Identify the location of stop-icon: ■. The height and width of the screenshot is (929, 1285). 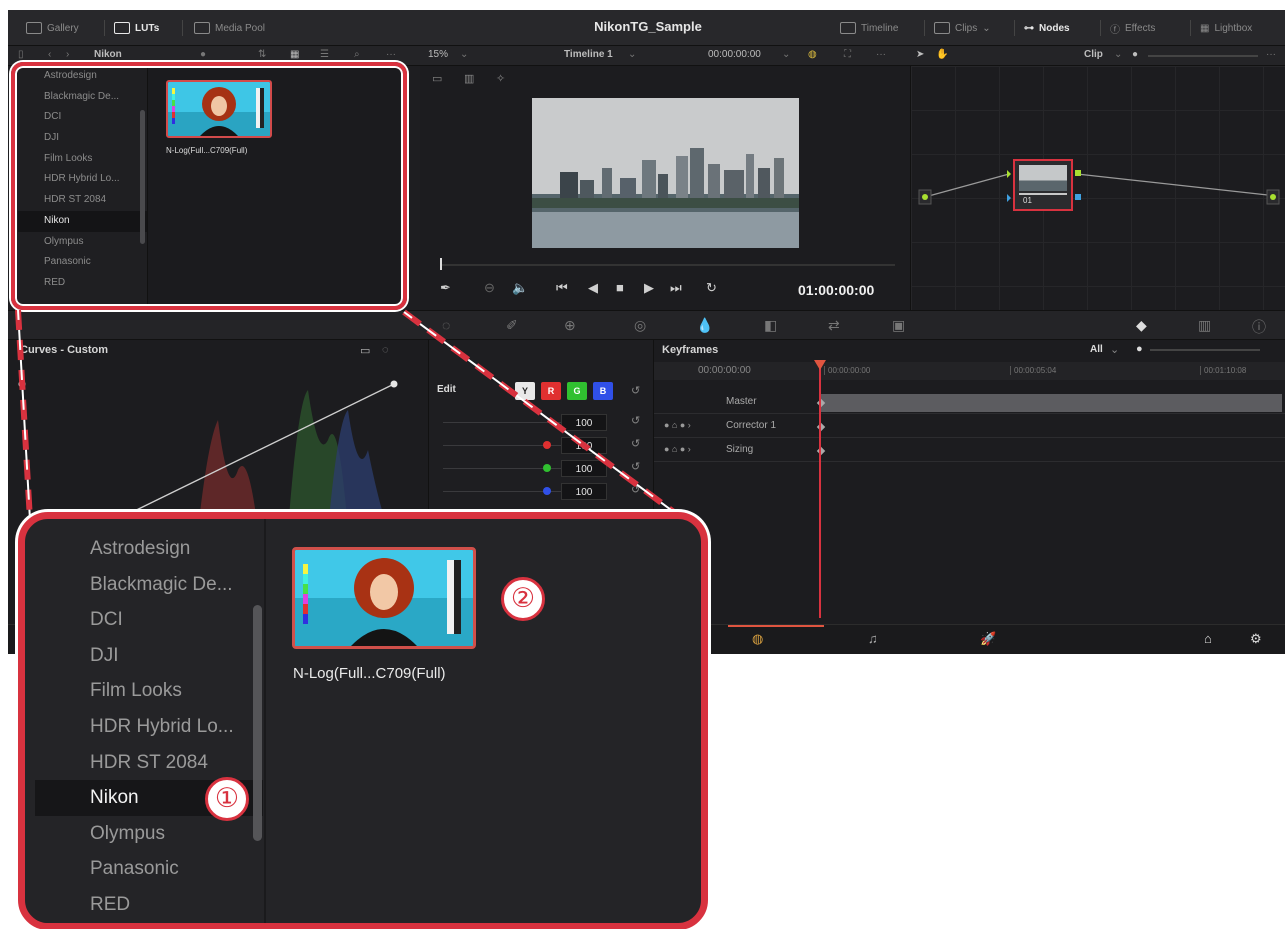
(620, 287).